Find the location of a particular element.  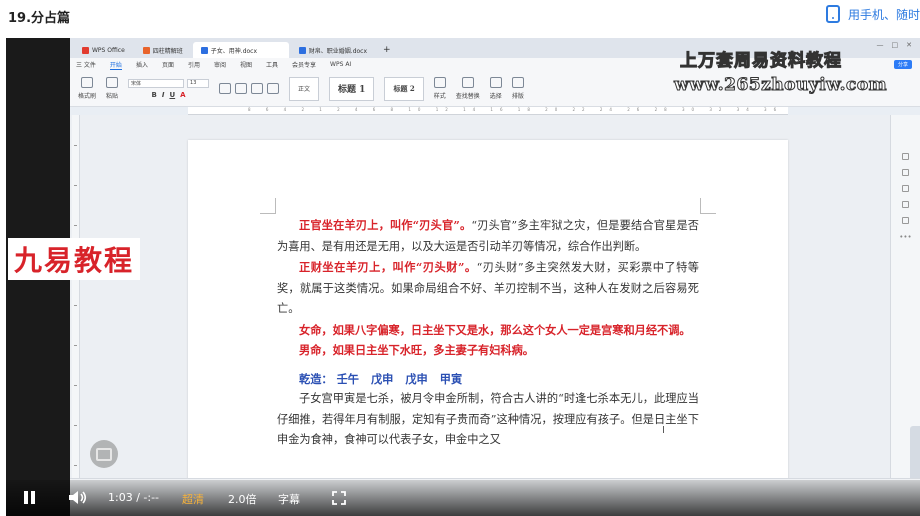

italic-button: I is located at coordinates (163, 95).